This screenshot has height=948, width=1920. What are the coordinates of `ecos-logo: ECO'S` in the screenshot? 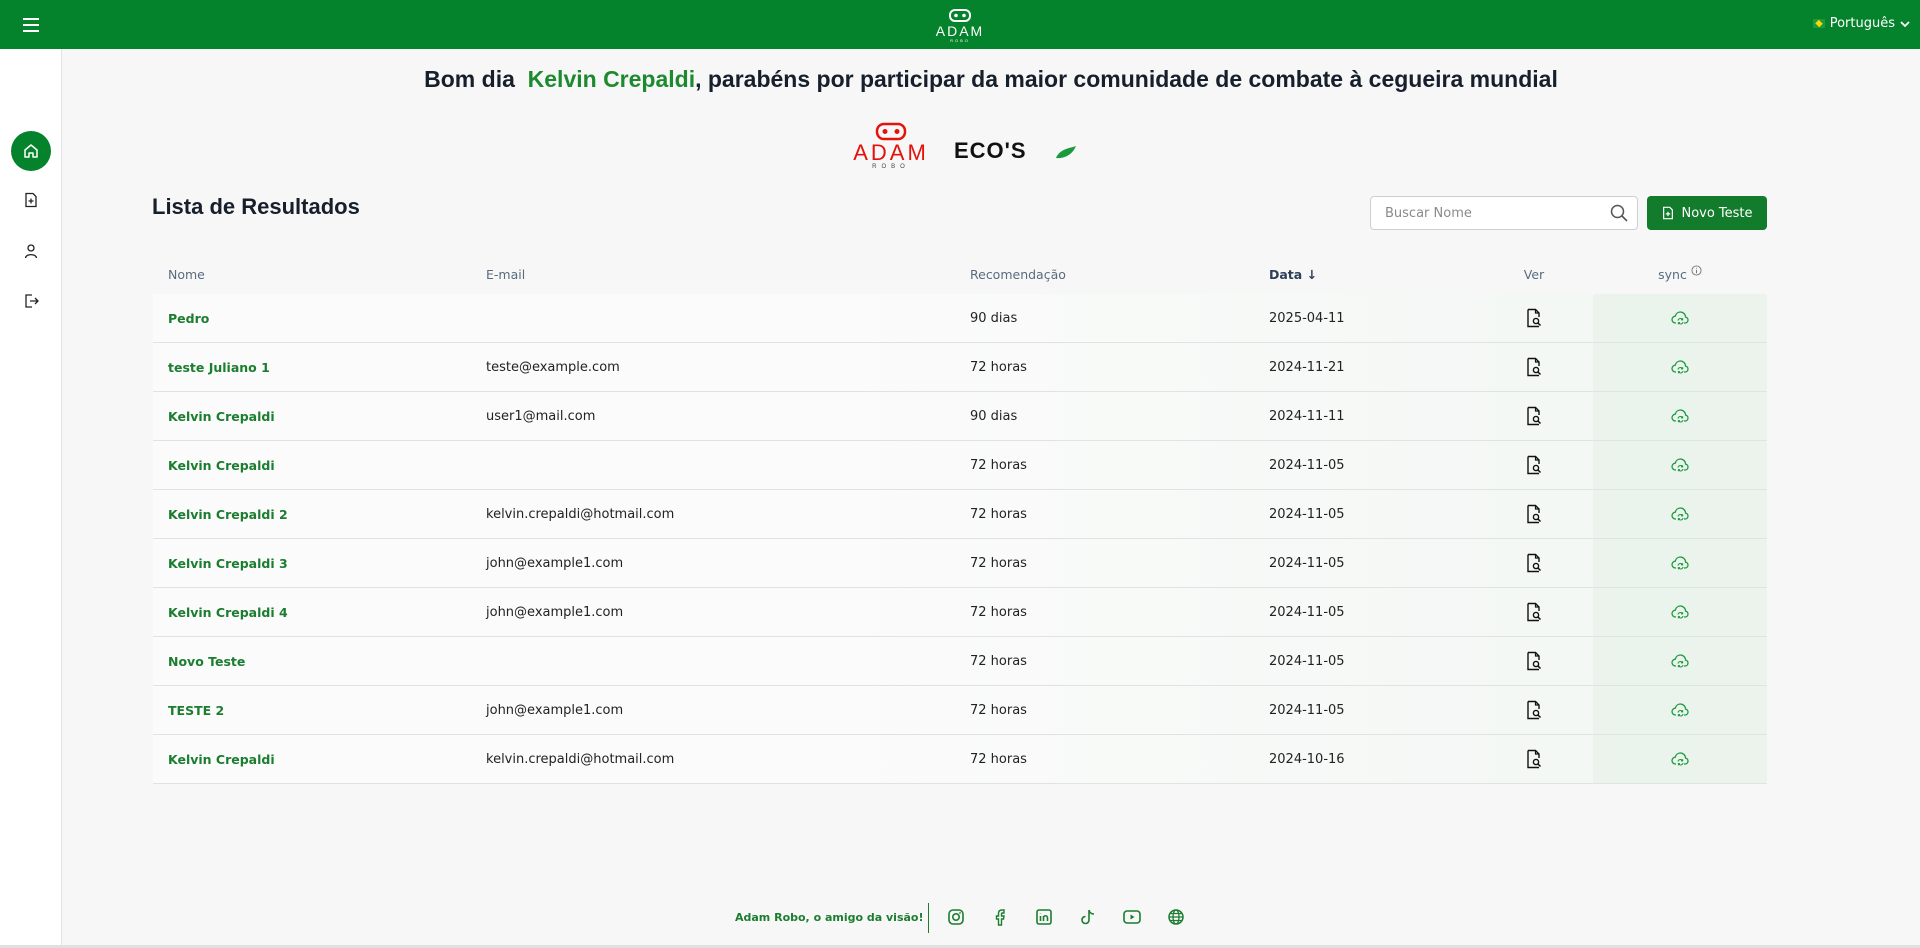 It's located at (1015, 150).